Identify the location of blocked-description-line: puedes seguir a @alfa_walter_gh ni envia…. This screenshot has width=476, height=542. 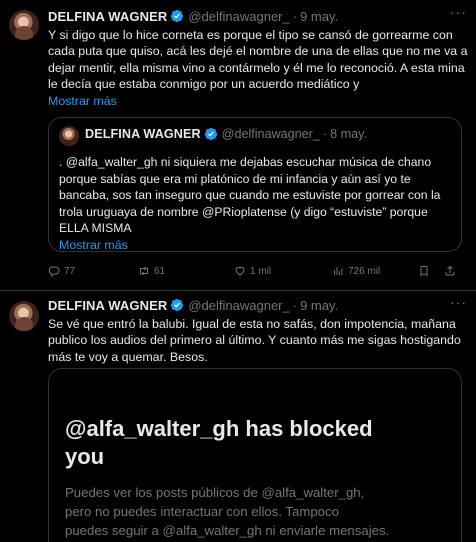
(227, 530).